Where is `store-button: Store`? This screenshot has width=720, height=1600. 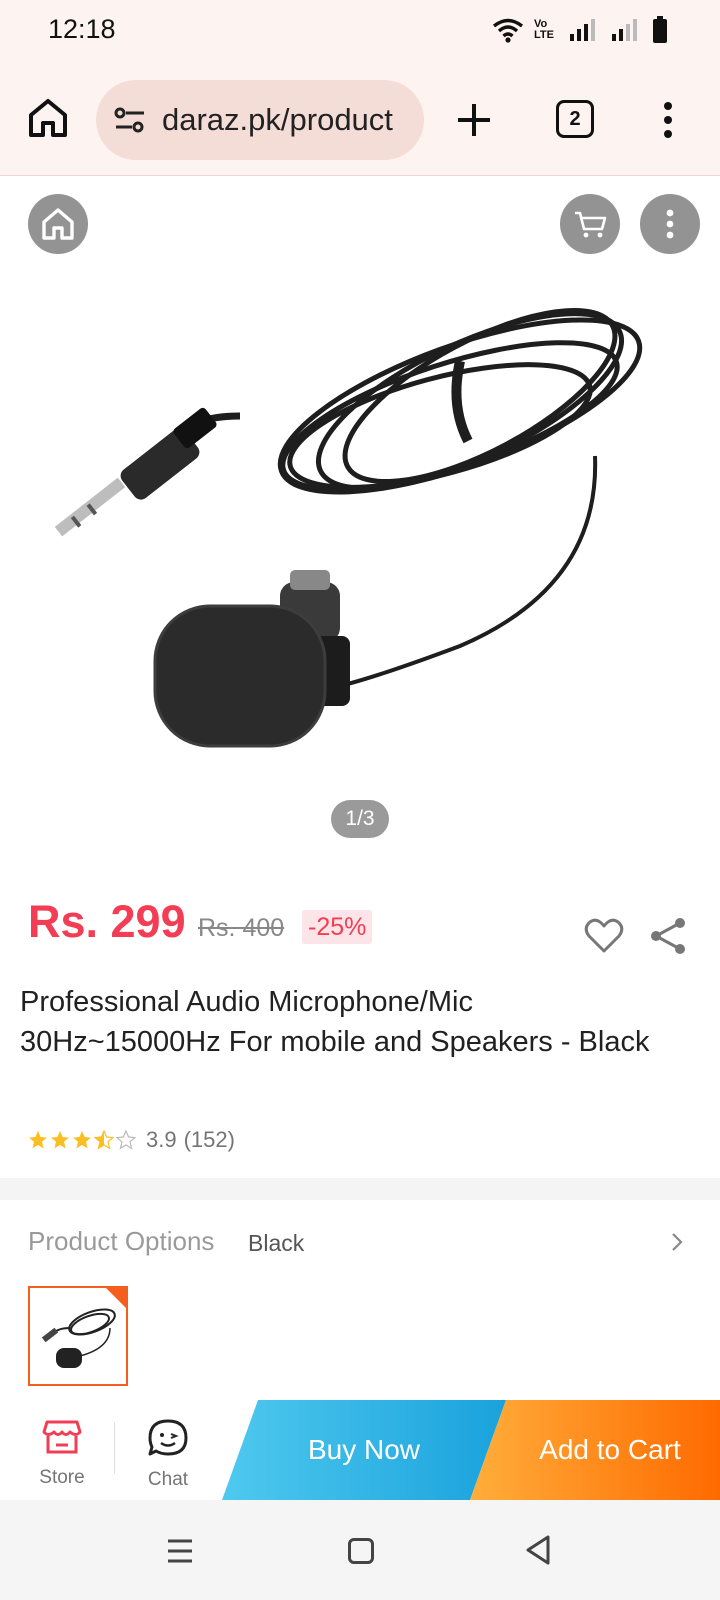
store-button: Store is located at coordinates (62, 1458).